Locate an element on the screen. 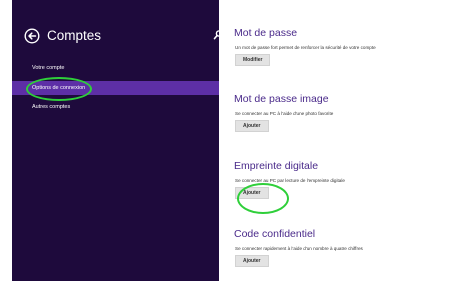 Image resolution: width=472 pixels, height=281 pixels. sidebar-item-votre-compte: Votre compte is located at coordinates (115, 68).